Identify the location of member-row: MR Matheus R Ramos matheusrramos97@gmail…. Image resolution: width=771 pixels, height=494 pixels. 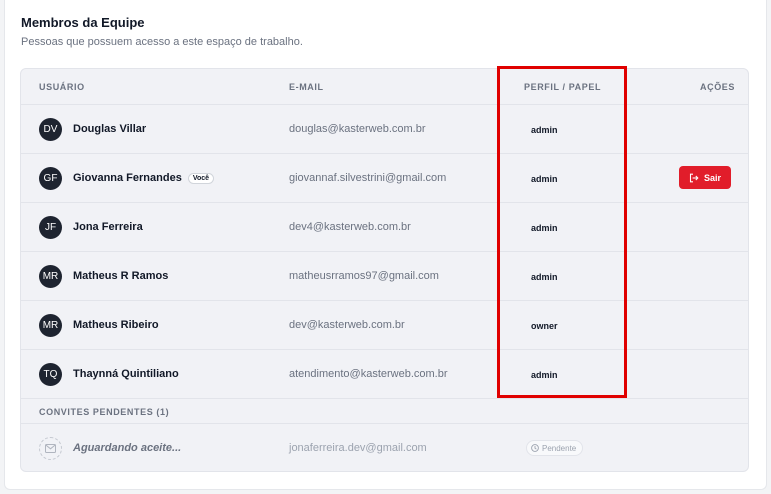
(384, 276).